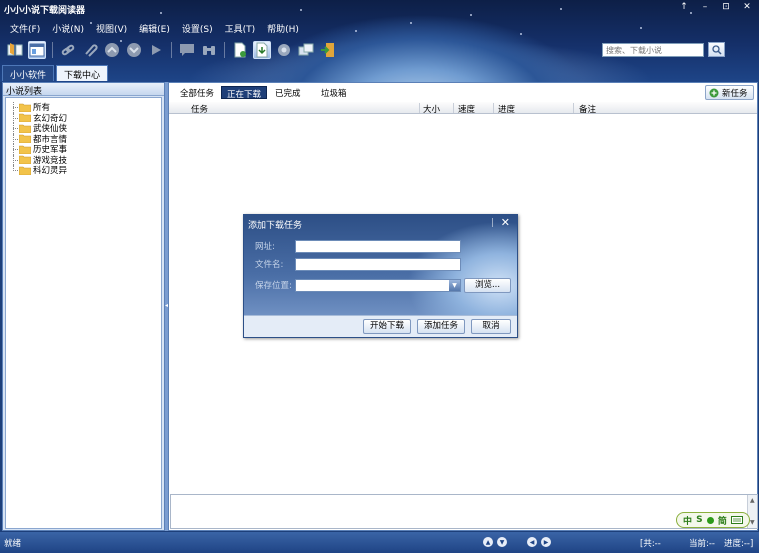 Image resolution: width=759 pixels, height=553 pixels. I want to click on next-button: ▶, so click(546, 542).